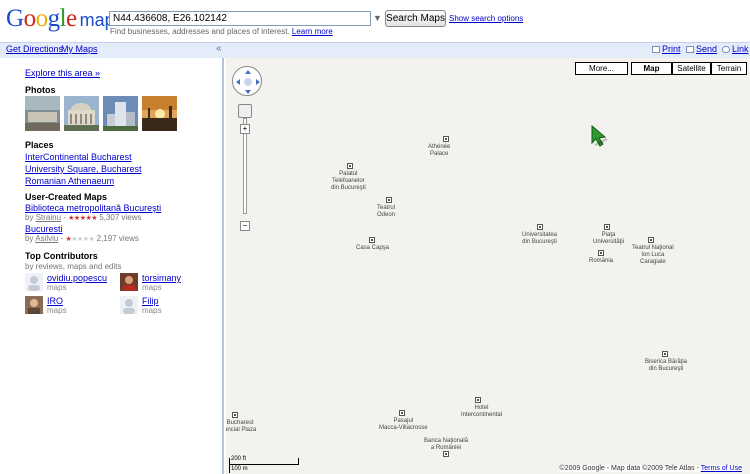 The width and height of the screenshot is (750, 474). What do you see at coordinates (375, 50) in the screenshot?
I see `nav-bar: Get Directions My Maps « Print Send Link` at bounding box center [375, 50].